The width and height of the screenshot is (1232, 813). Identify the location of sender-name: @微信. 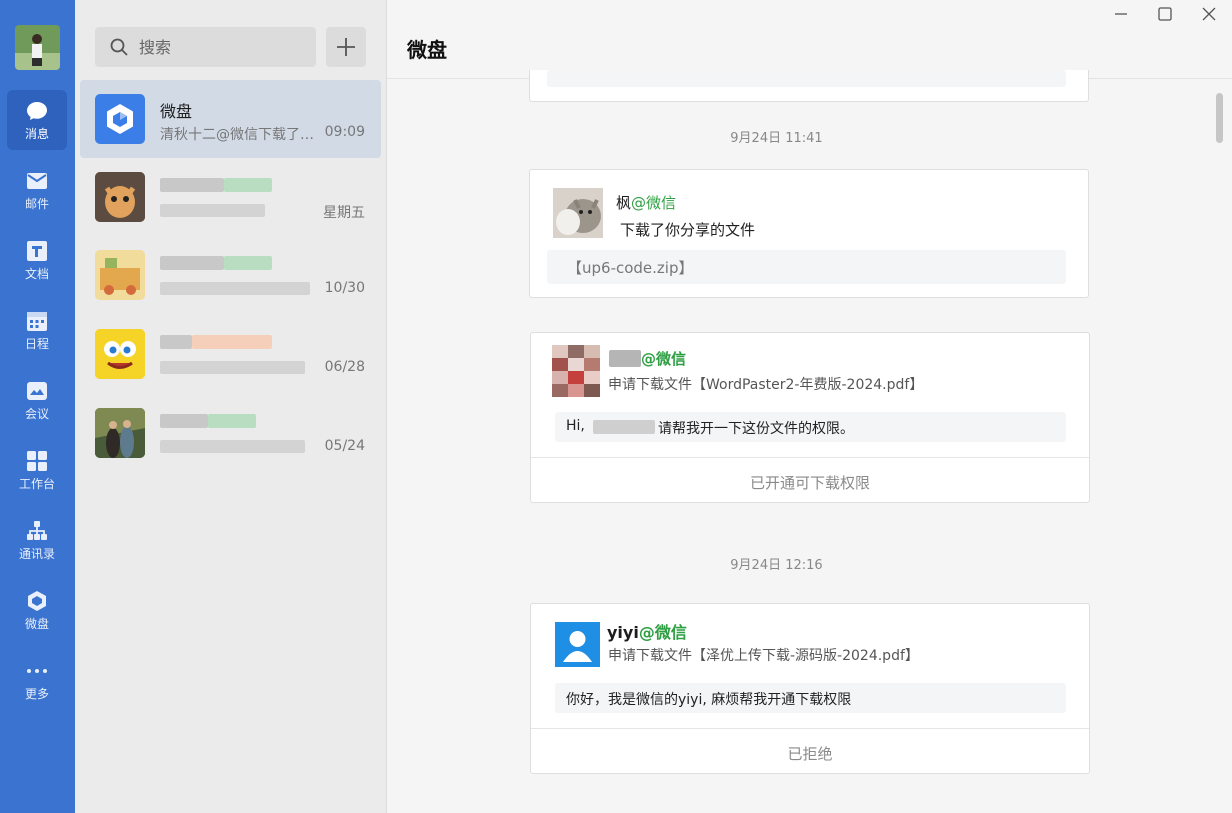
(647, 358).